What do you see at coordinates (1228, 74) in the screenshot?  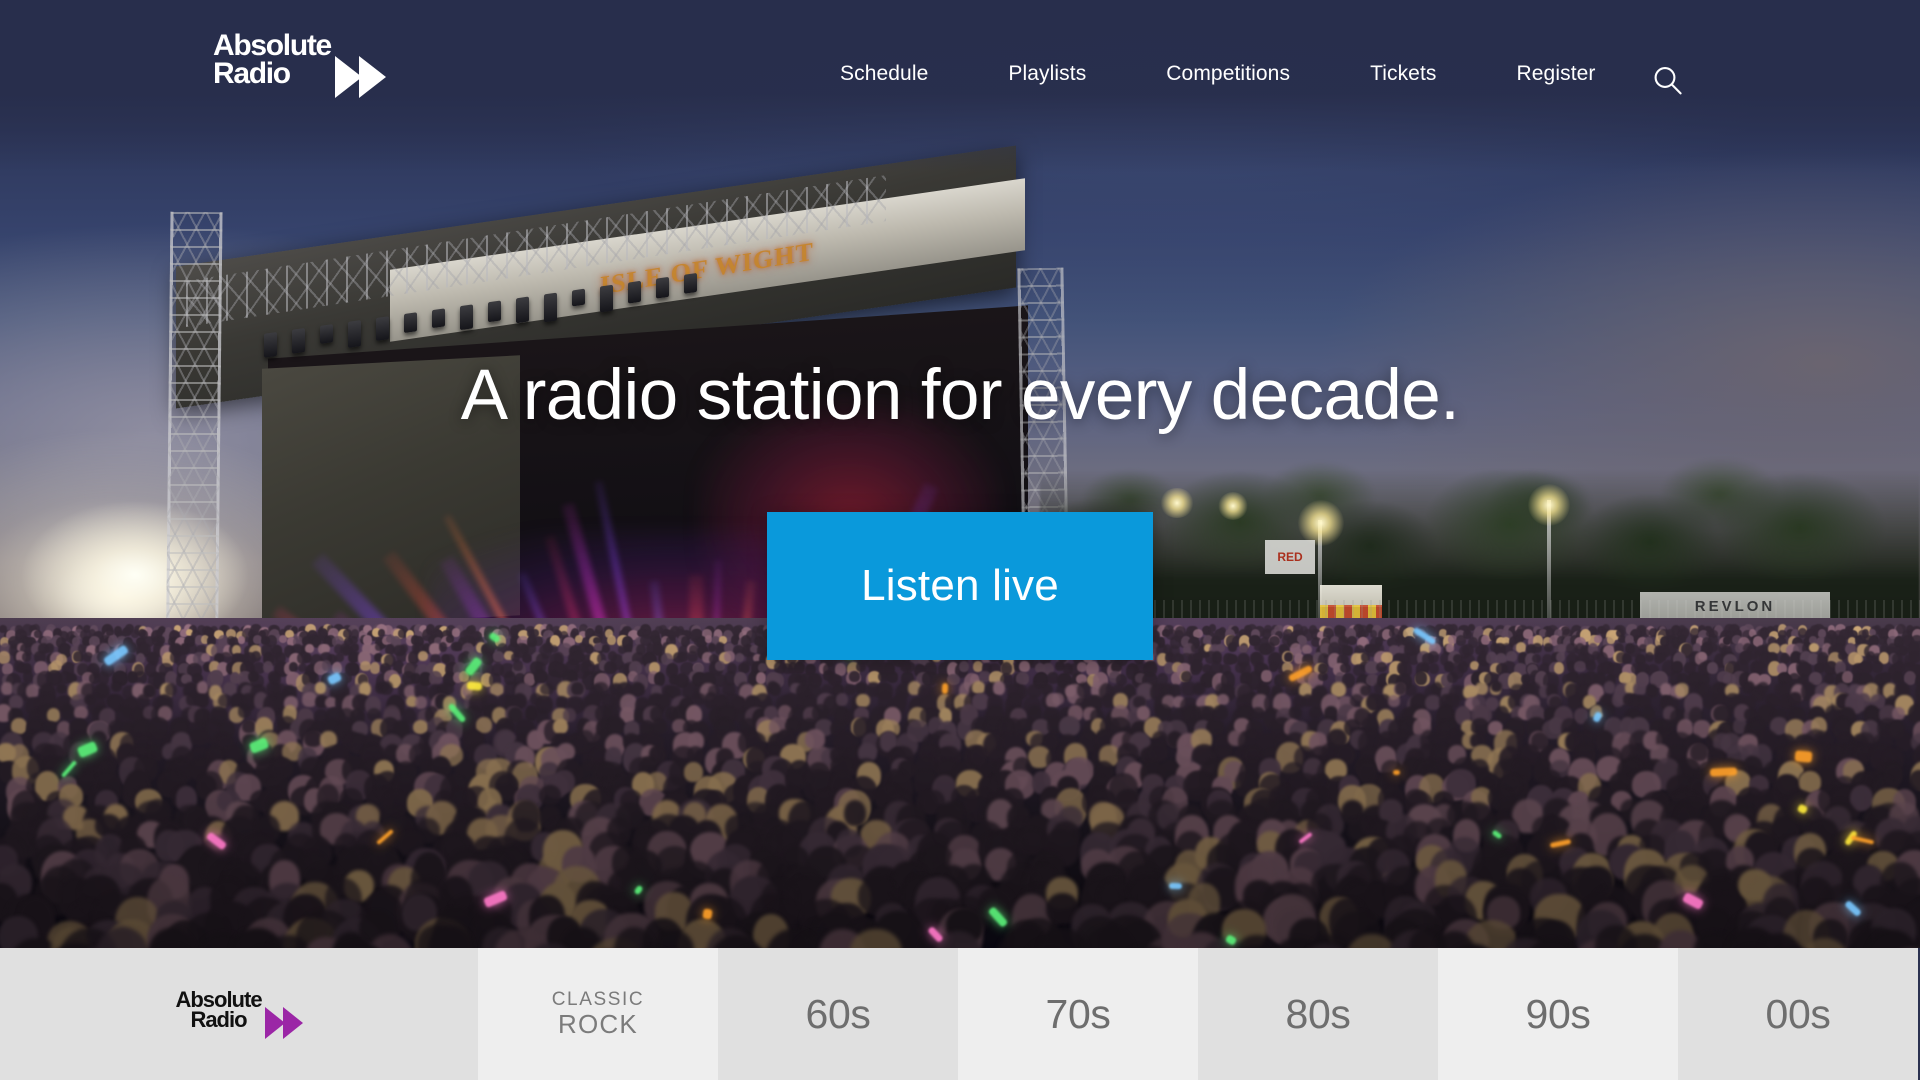 I see `nav-item-competitions: Competitions` at bounding box center [1228, 74].